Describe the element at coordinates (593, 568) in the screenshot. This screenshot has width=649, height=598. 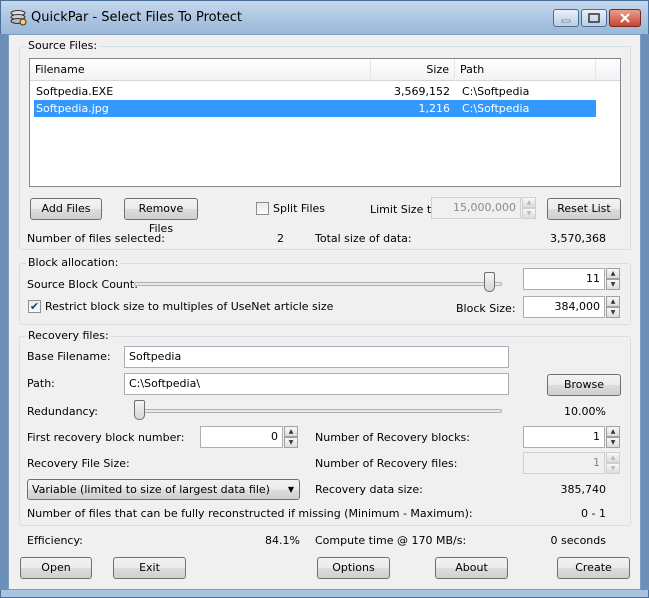
I see `create-button: Create` at that location.